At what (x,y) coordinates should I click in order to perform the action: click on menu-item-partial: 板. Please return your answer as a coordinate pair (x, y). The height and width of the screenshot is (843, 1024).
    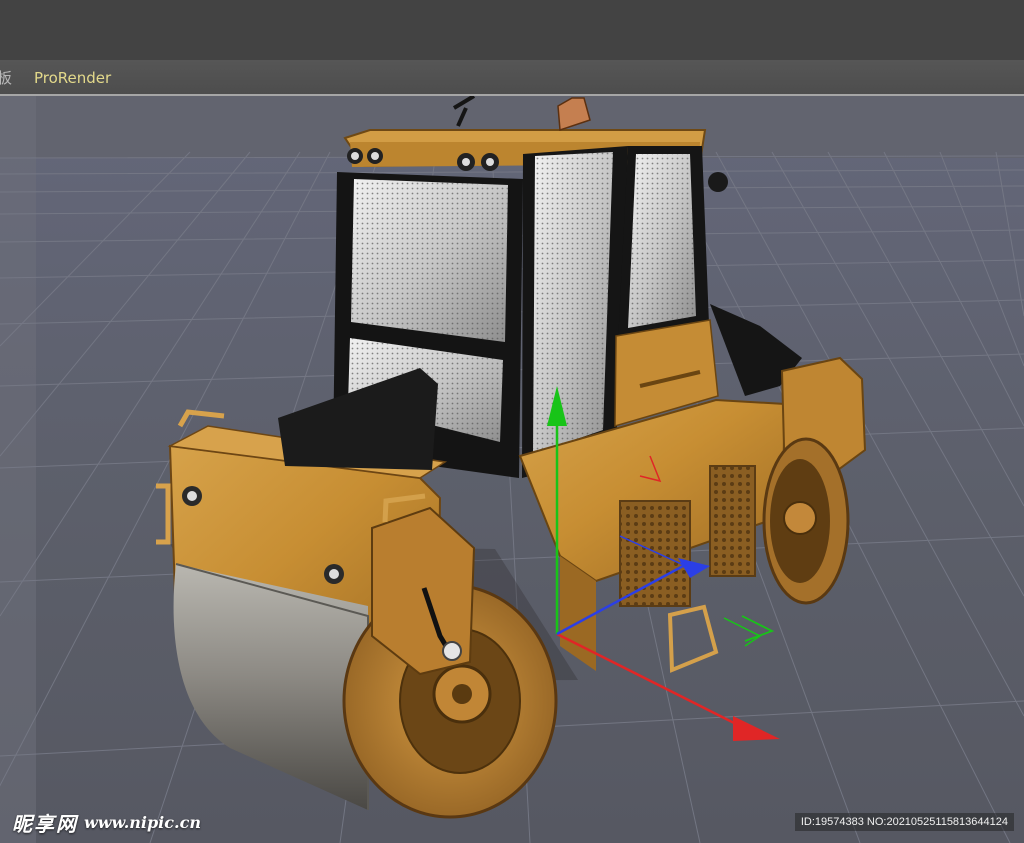
    Looking at the image, I should click on (6, 78).